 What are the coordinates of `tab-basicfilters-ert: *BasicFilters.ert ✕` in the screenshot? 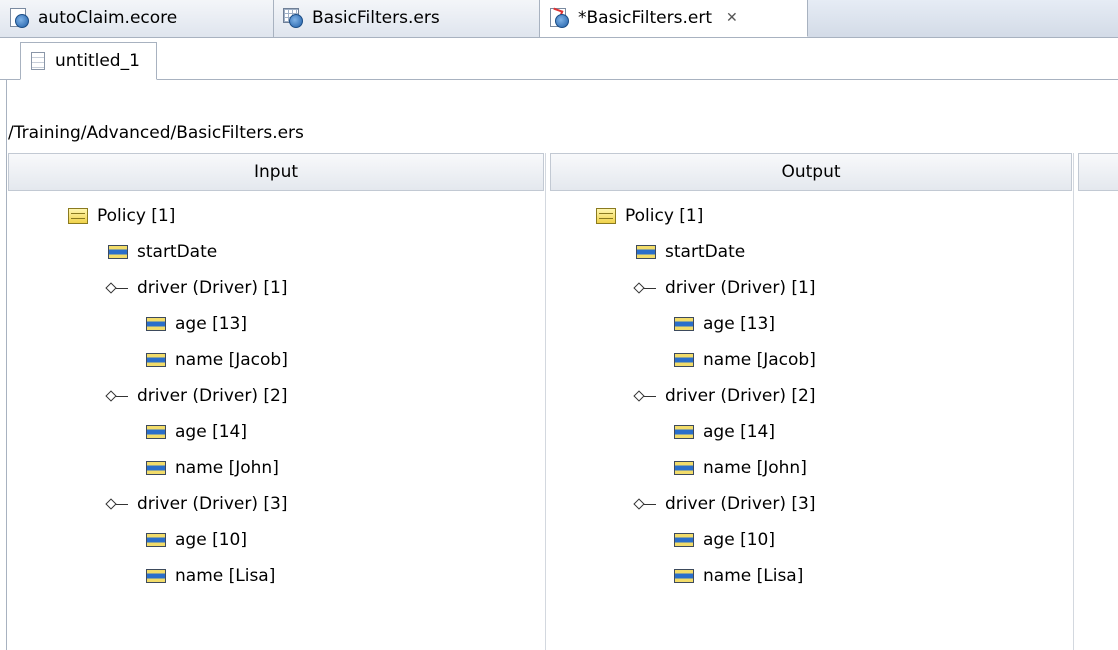 It's located at (674, 18).